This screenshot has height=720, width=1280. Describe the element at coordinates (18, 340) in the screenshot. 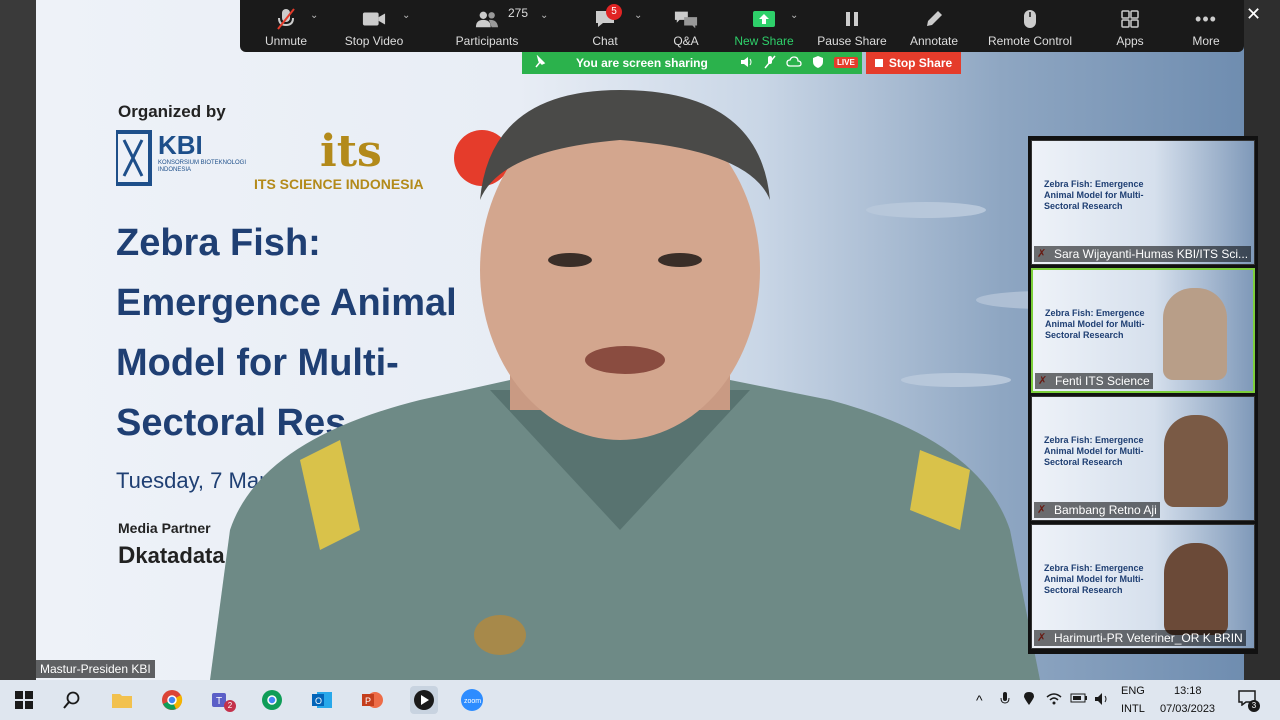

I see `left-video-border` at that location.